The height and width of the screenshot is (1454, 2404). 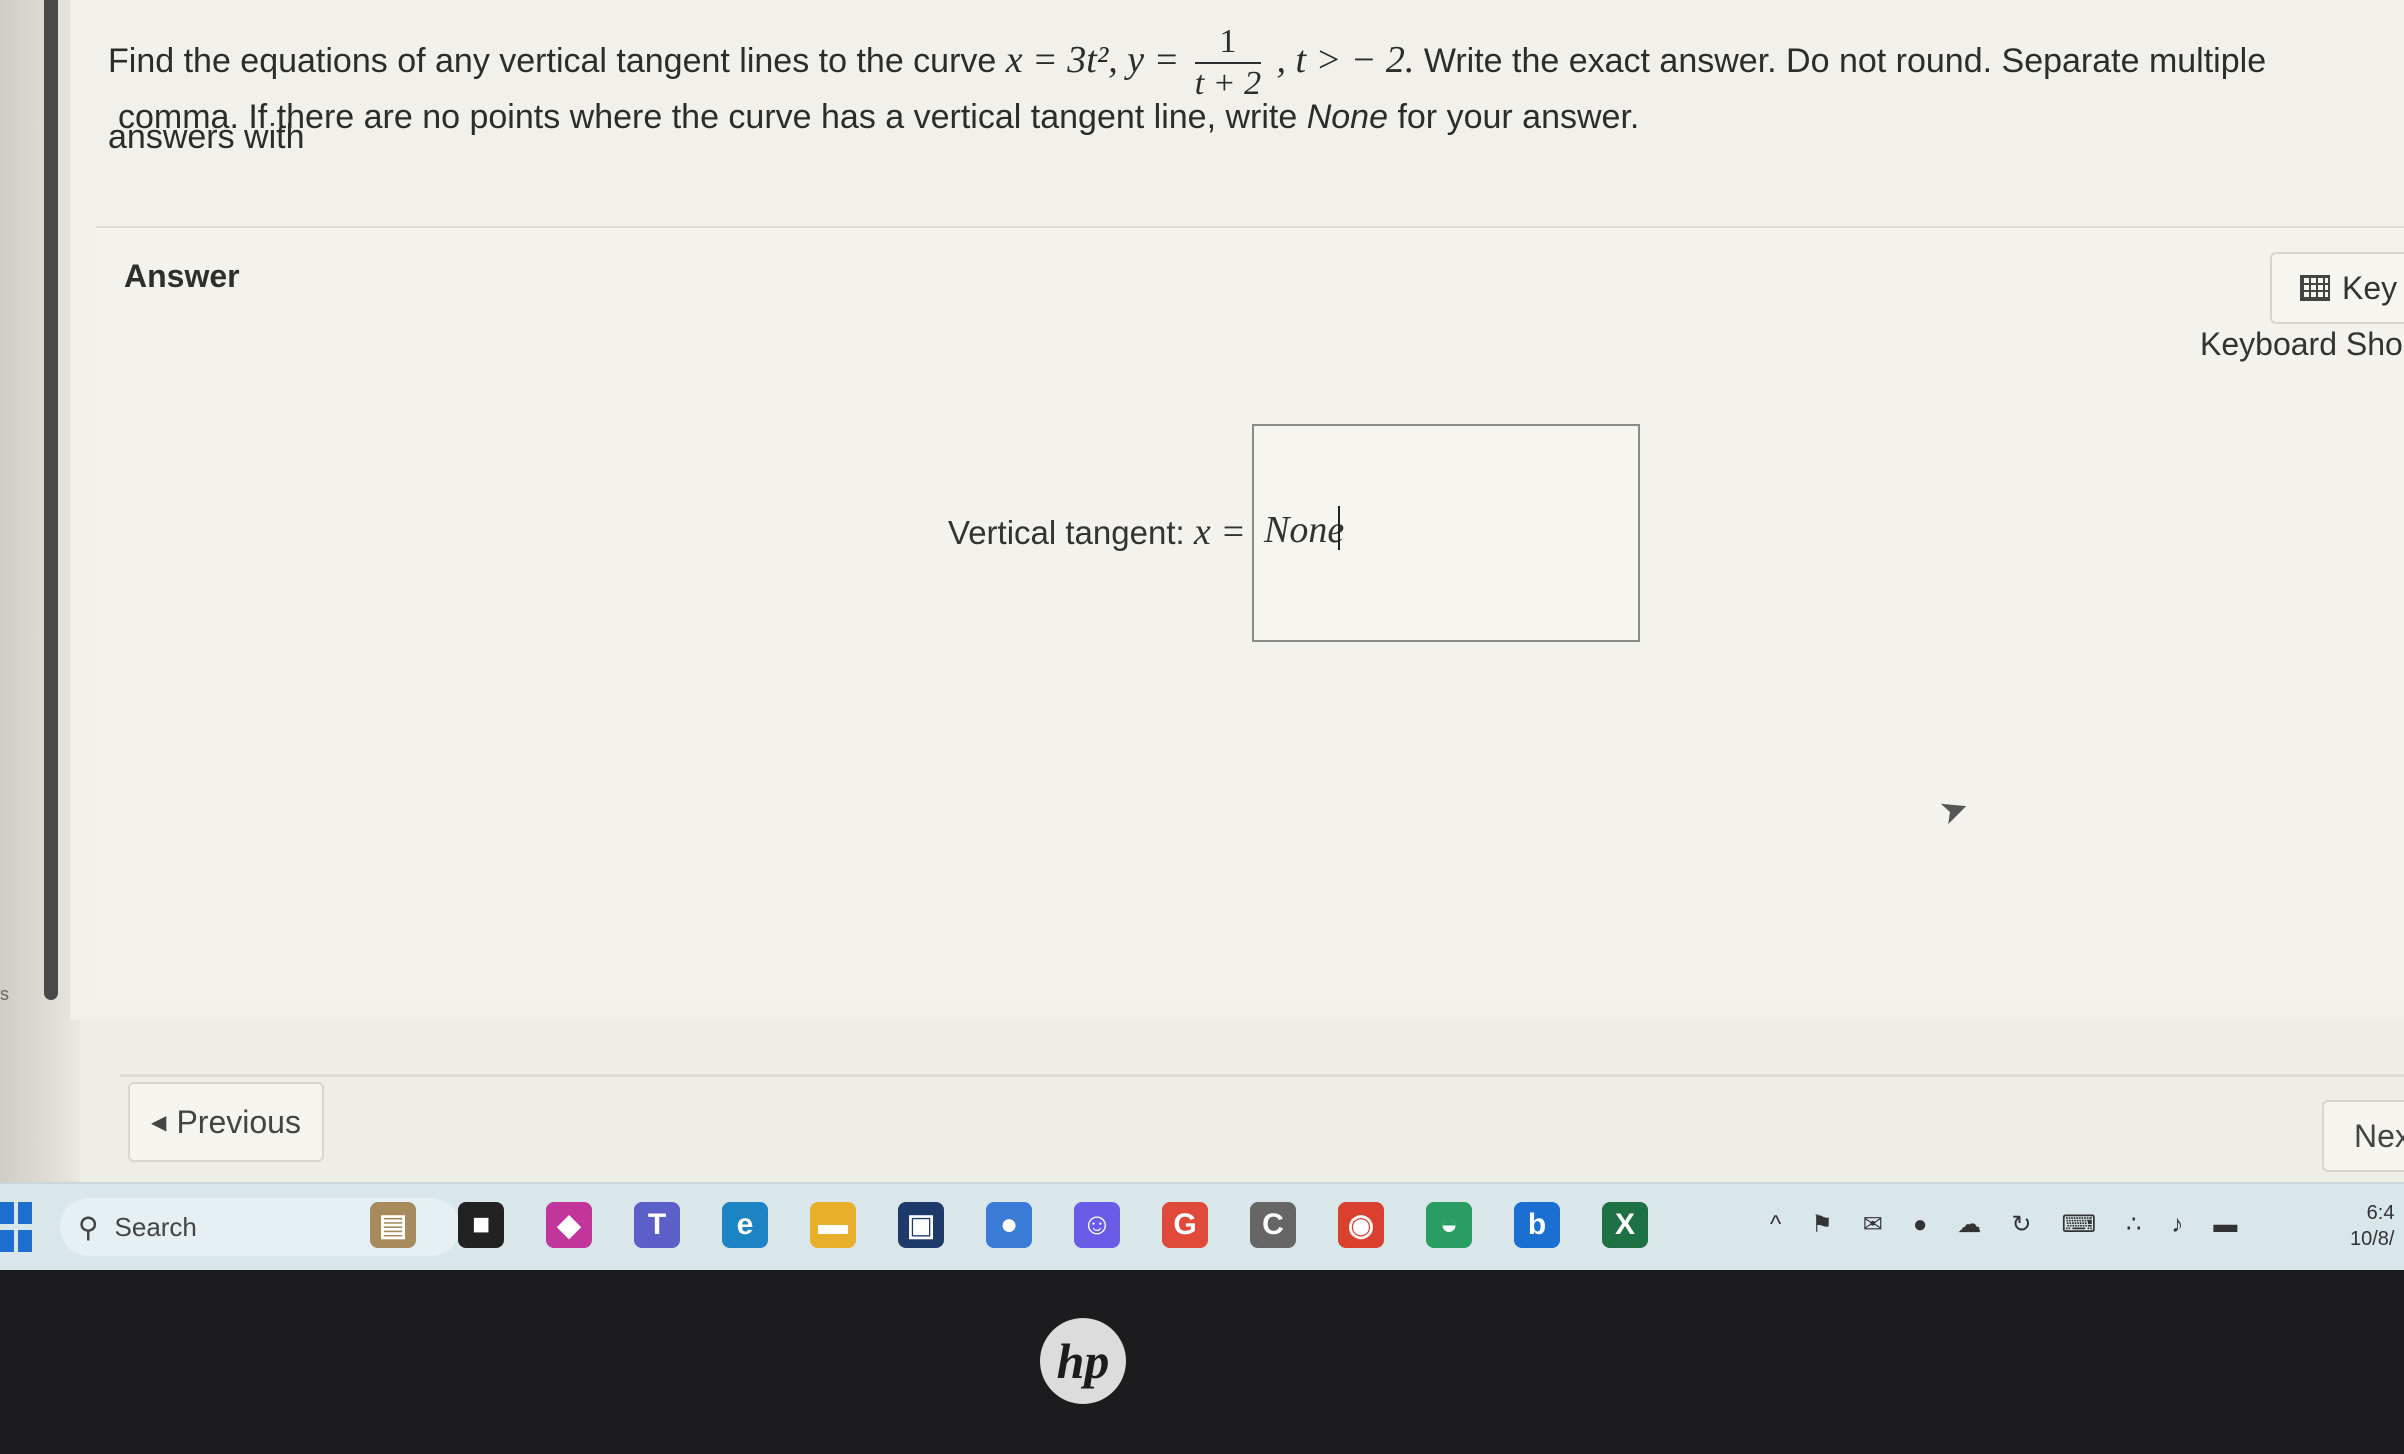 What do you see at coordinates (2315, 288) in the screenshot?
I see `keypad-icon` at bounding box center [2315, 288].